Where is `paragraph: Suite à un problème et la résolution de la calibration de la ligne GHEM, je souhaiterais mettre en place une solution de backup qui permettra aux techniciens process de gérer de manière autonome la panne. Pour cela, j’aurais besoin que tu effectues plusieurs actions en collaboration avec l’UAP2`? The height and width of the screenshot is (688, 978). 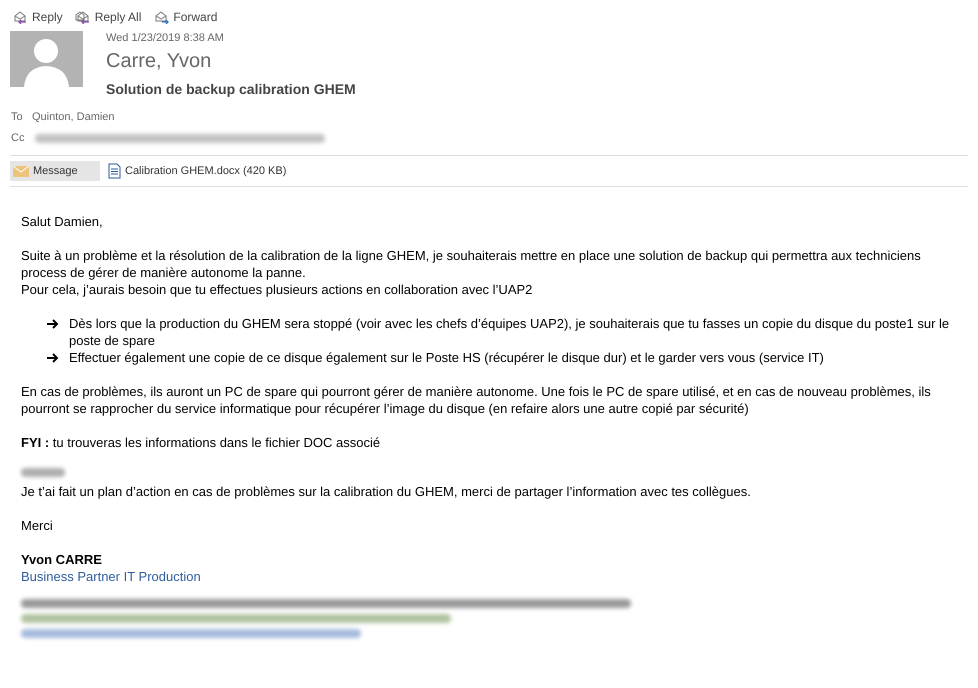
paragraph: Suite à un problème et la résolution de la calibration de la ligne GHEM, je souhaiterais mettre en place une solution de backup qui permettra aux techniciens process de gérer de manière autonome la panne. Pour cela, j’aurais besoin que tu effectues plusieurs actions en collaboration avec l’UAP2 is located at coordinates (471, 272).